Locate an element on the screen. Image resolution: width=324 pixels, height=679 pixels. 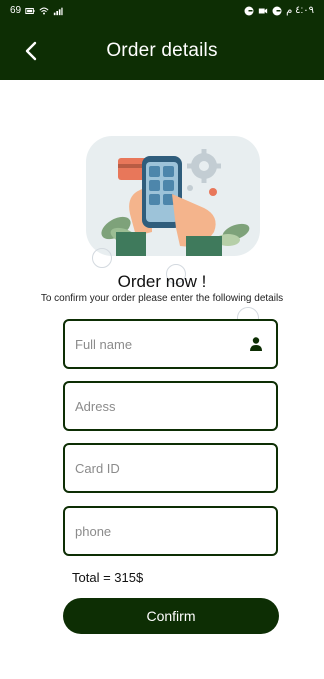
page-title: Order details is located at coordinates (162, 50).